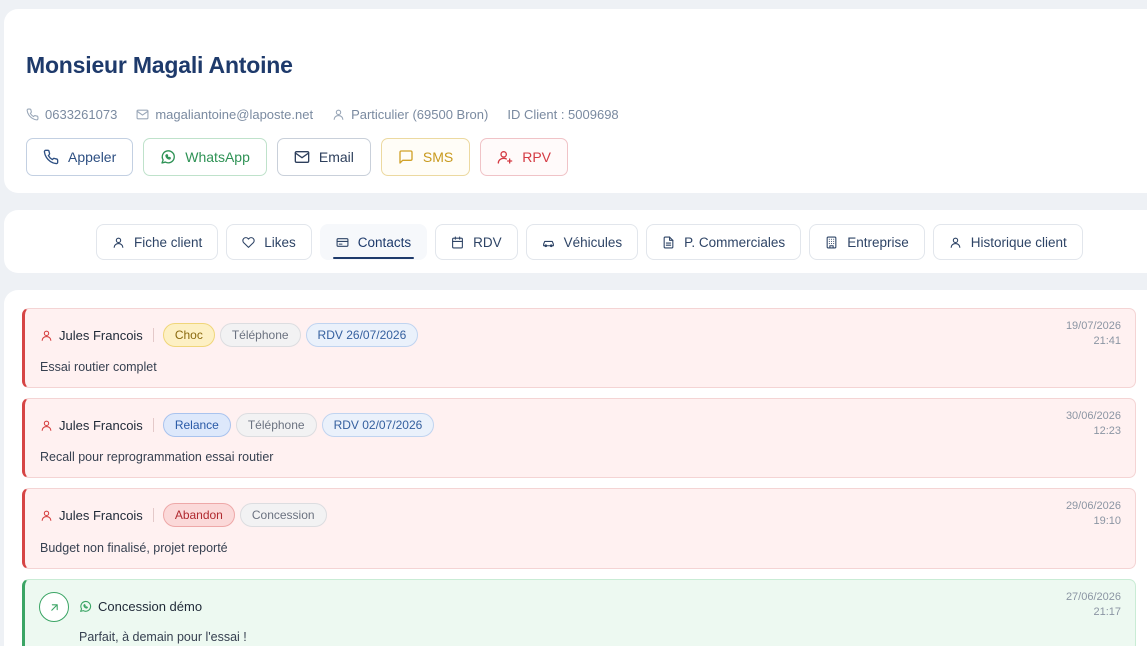 The width and height of the screenshot is (1147, 646). I want to click on contact-text: Budget non finalisé, projet reporté, so click(134, 548).